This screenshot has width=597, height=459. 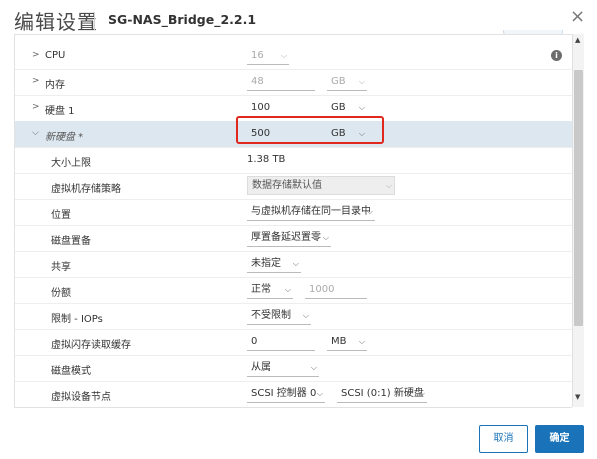 What do you see at coordinates (311, 212) in the screenshot?
I see `location-select: 与虚拟机存储在同一目录中 ⌵` at bounding box center [311, 212].